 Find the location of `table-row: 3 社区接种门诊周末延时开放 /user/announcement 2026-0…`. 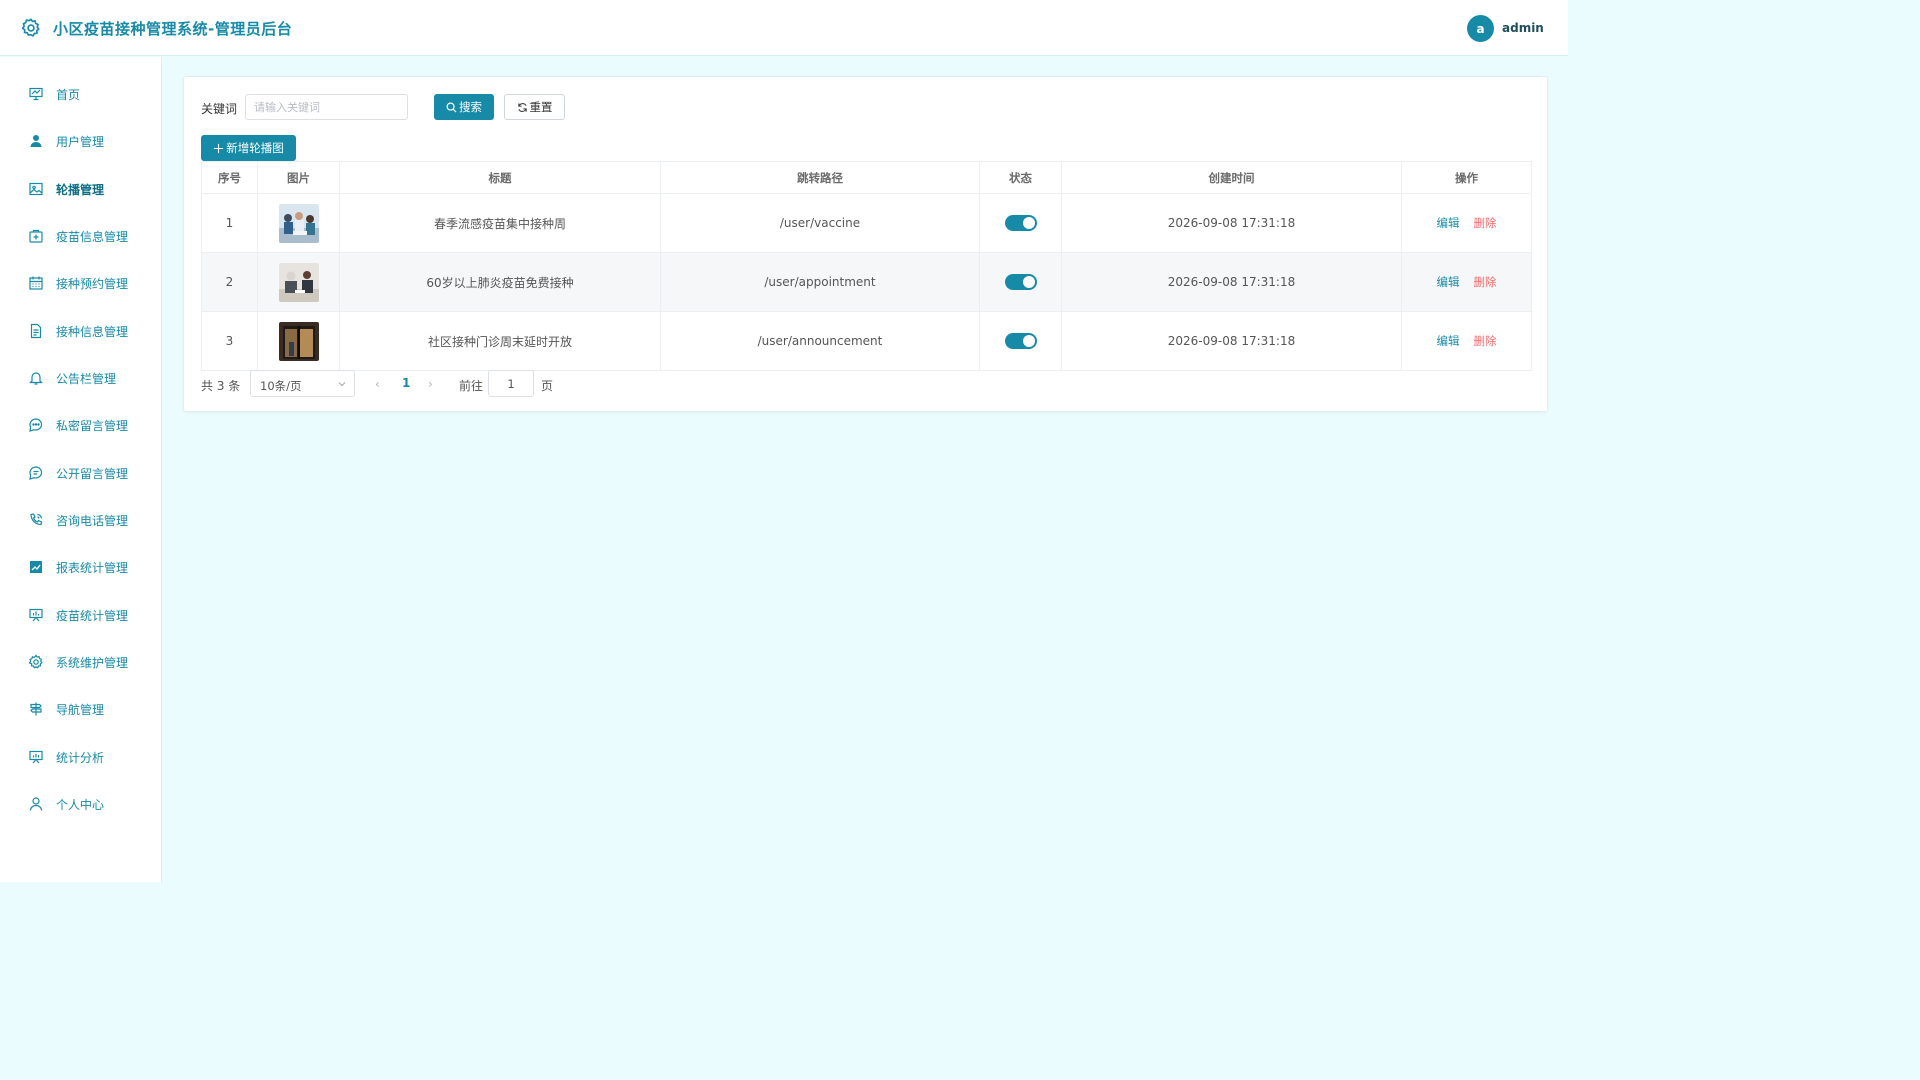

table-row: 3 社区接种门诊周末延时开放 /user/announcement 2026-0… is located at coordinates (866, 341).